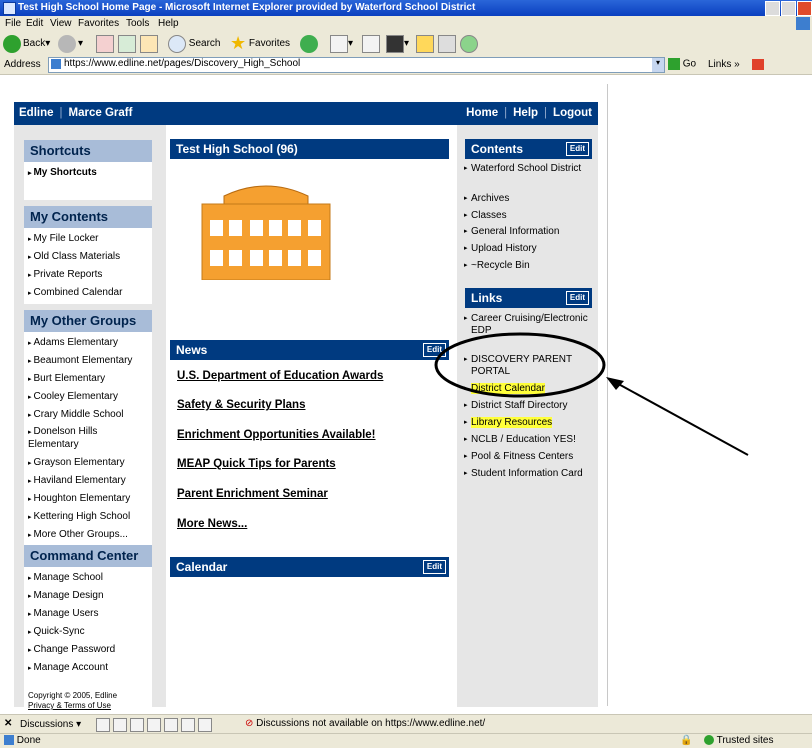 The height and width of the screenshot is (748, 812). I want to click on status-bar: Done 🔒 Trusted sites, so click(406, 740).